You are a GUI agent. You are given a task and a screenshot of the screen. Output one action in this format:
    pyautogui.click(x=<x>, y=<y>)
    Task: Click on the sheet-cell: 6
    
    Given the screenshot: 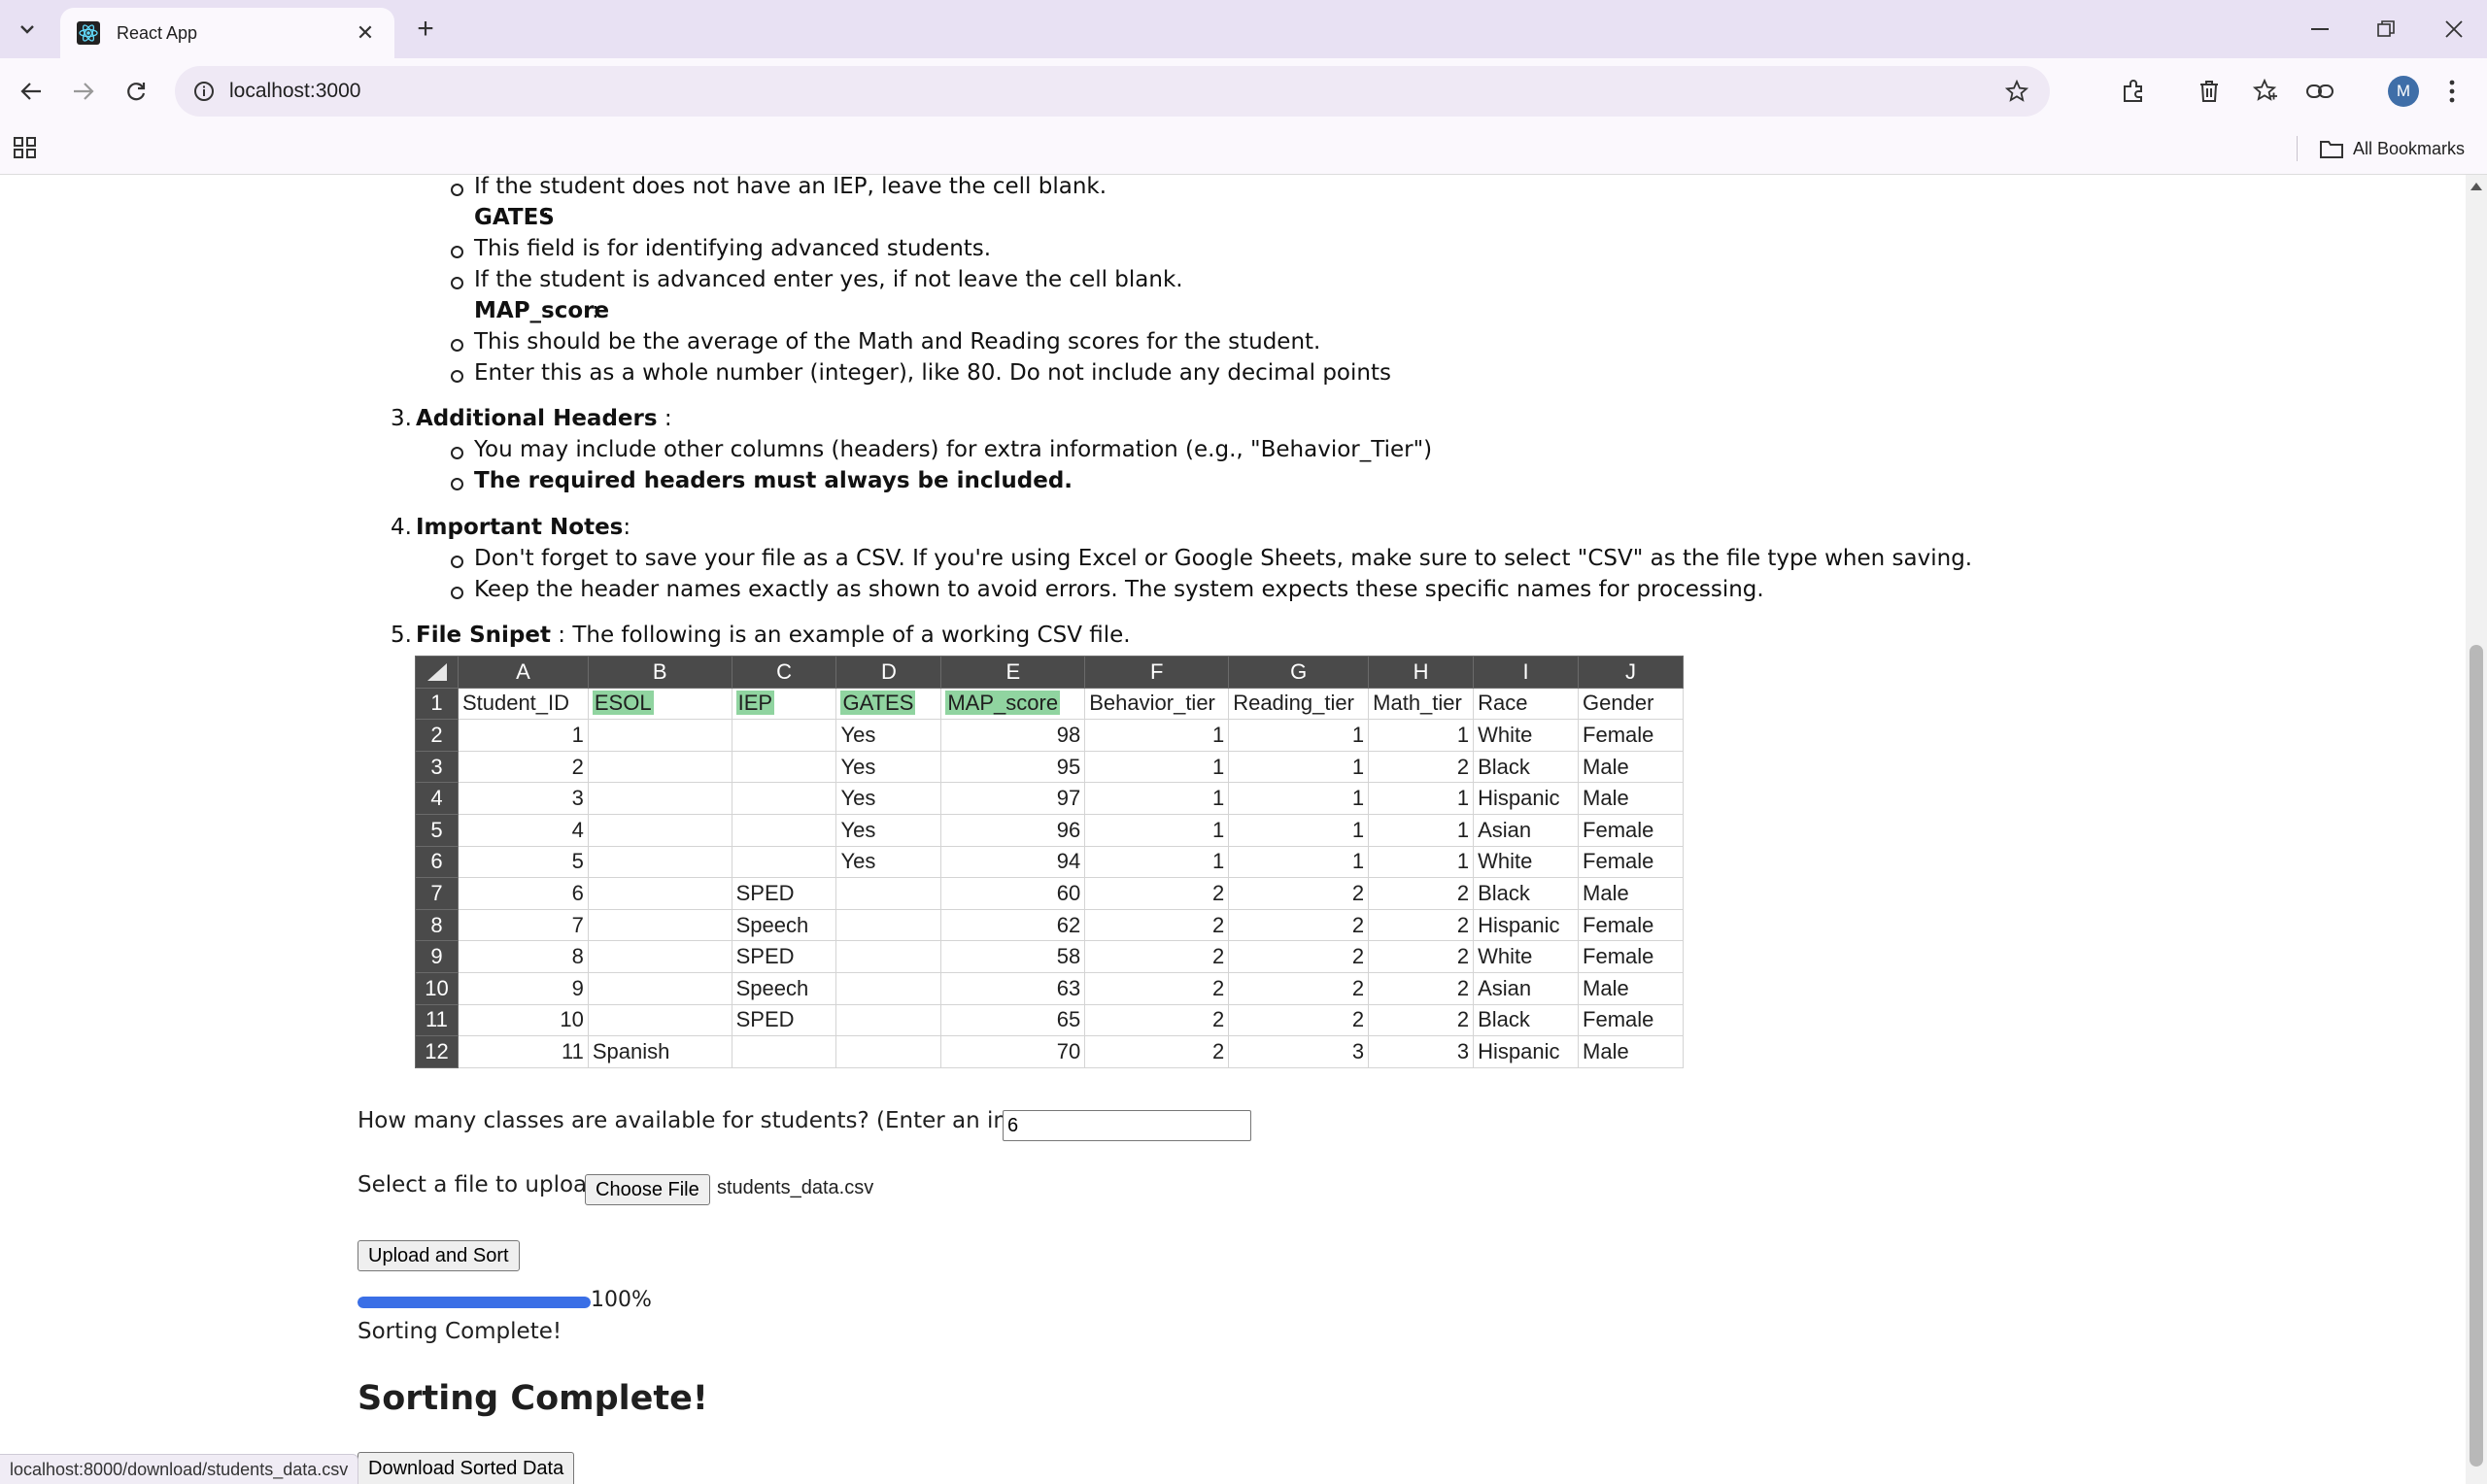 What is the action you would take?
    pyautogui.click(x=523, y=893)
    